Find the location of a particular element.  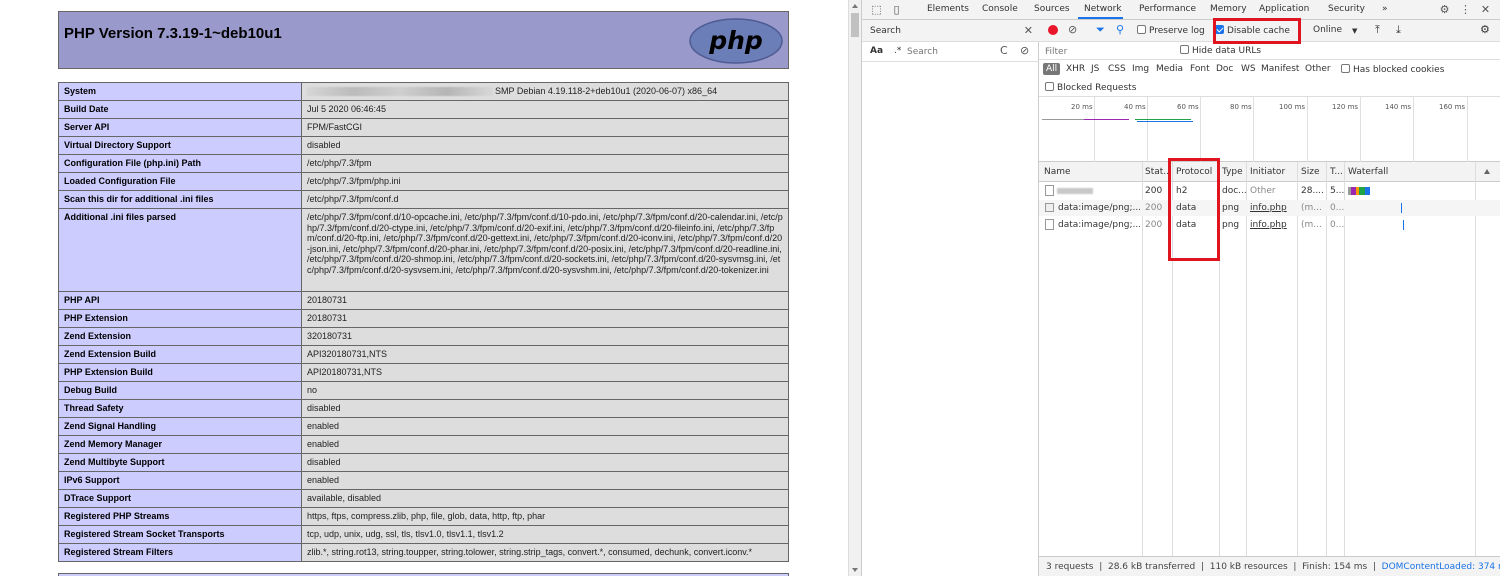

type-filter-media: Media is located at coordinates (1169, 69).